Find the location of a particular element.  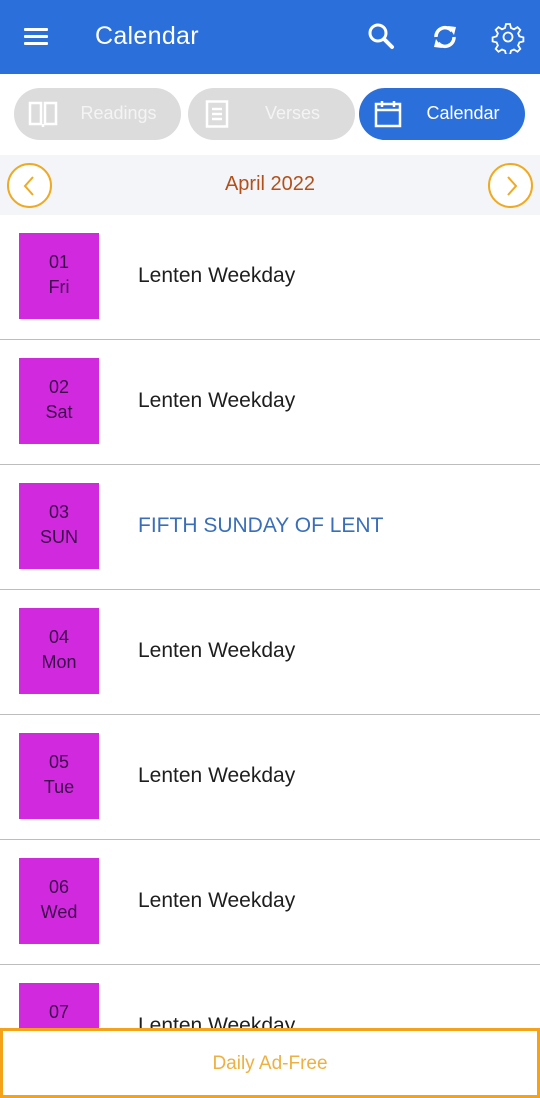

date-box: 05 Tue is located at coordinates (59, 776).